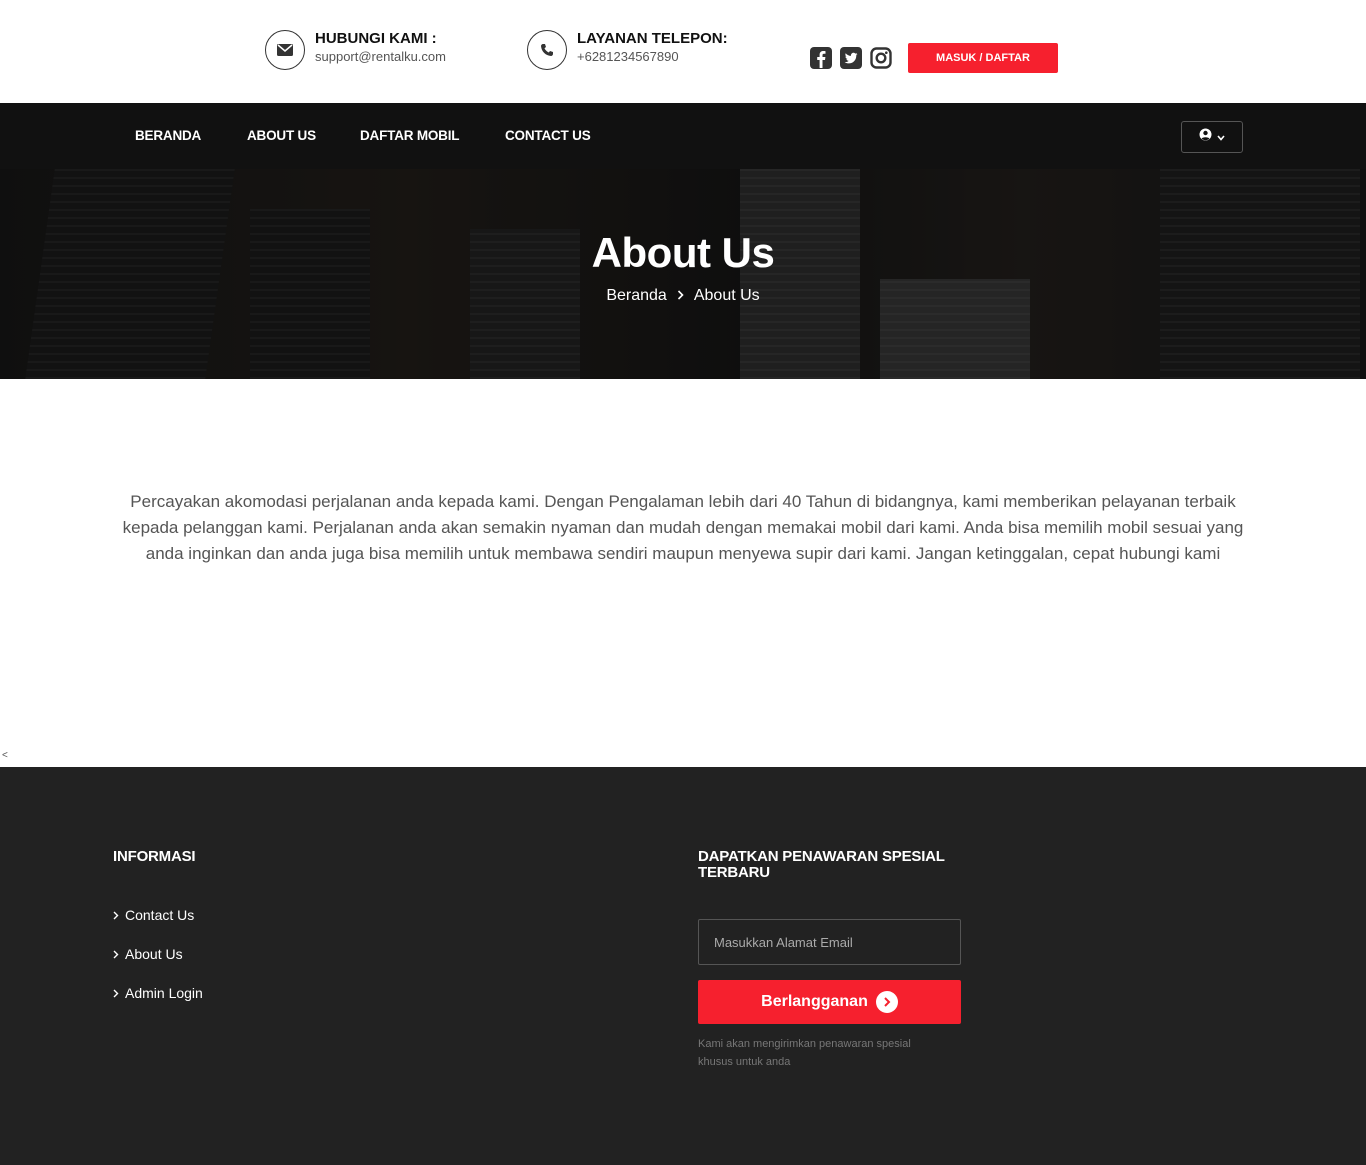 Image resolution: width=1366 pixels, height=1165 pixels. Describe the element at coordinates (821, 864) in the screenshot. I see `footer-newsletter-heading: DAPATKAN PENAWARAN SPESIAL TERBARU` at that location.